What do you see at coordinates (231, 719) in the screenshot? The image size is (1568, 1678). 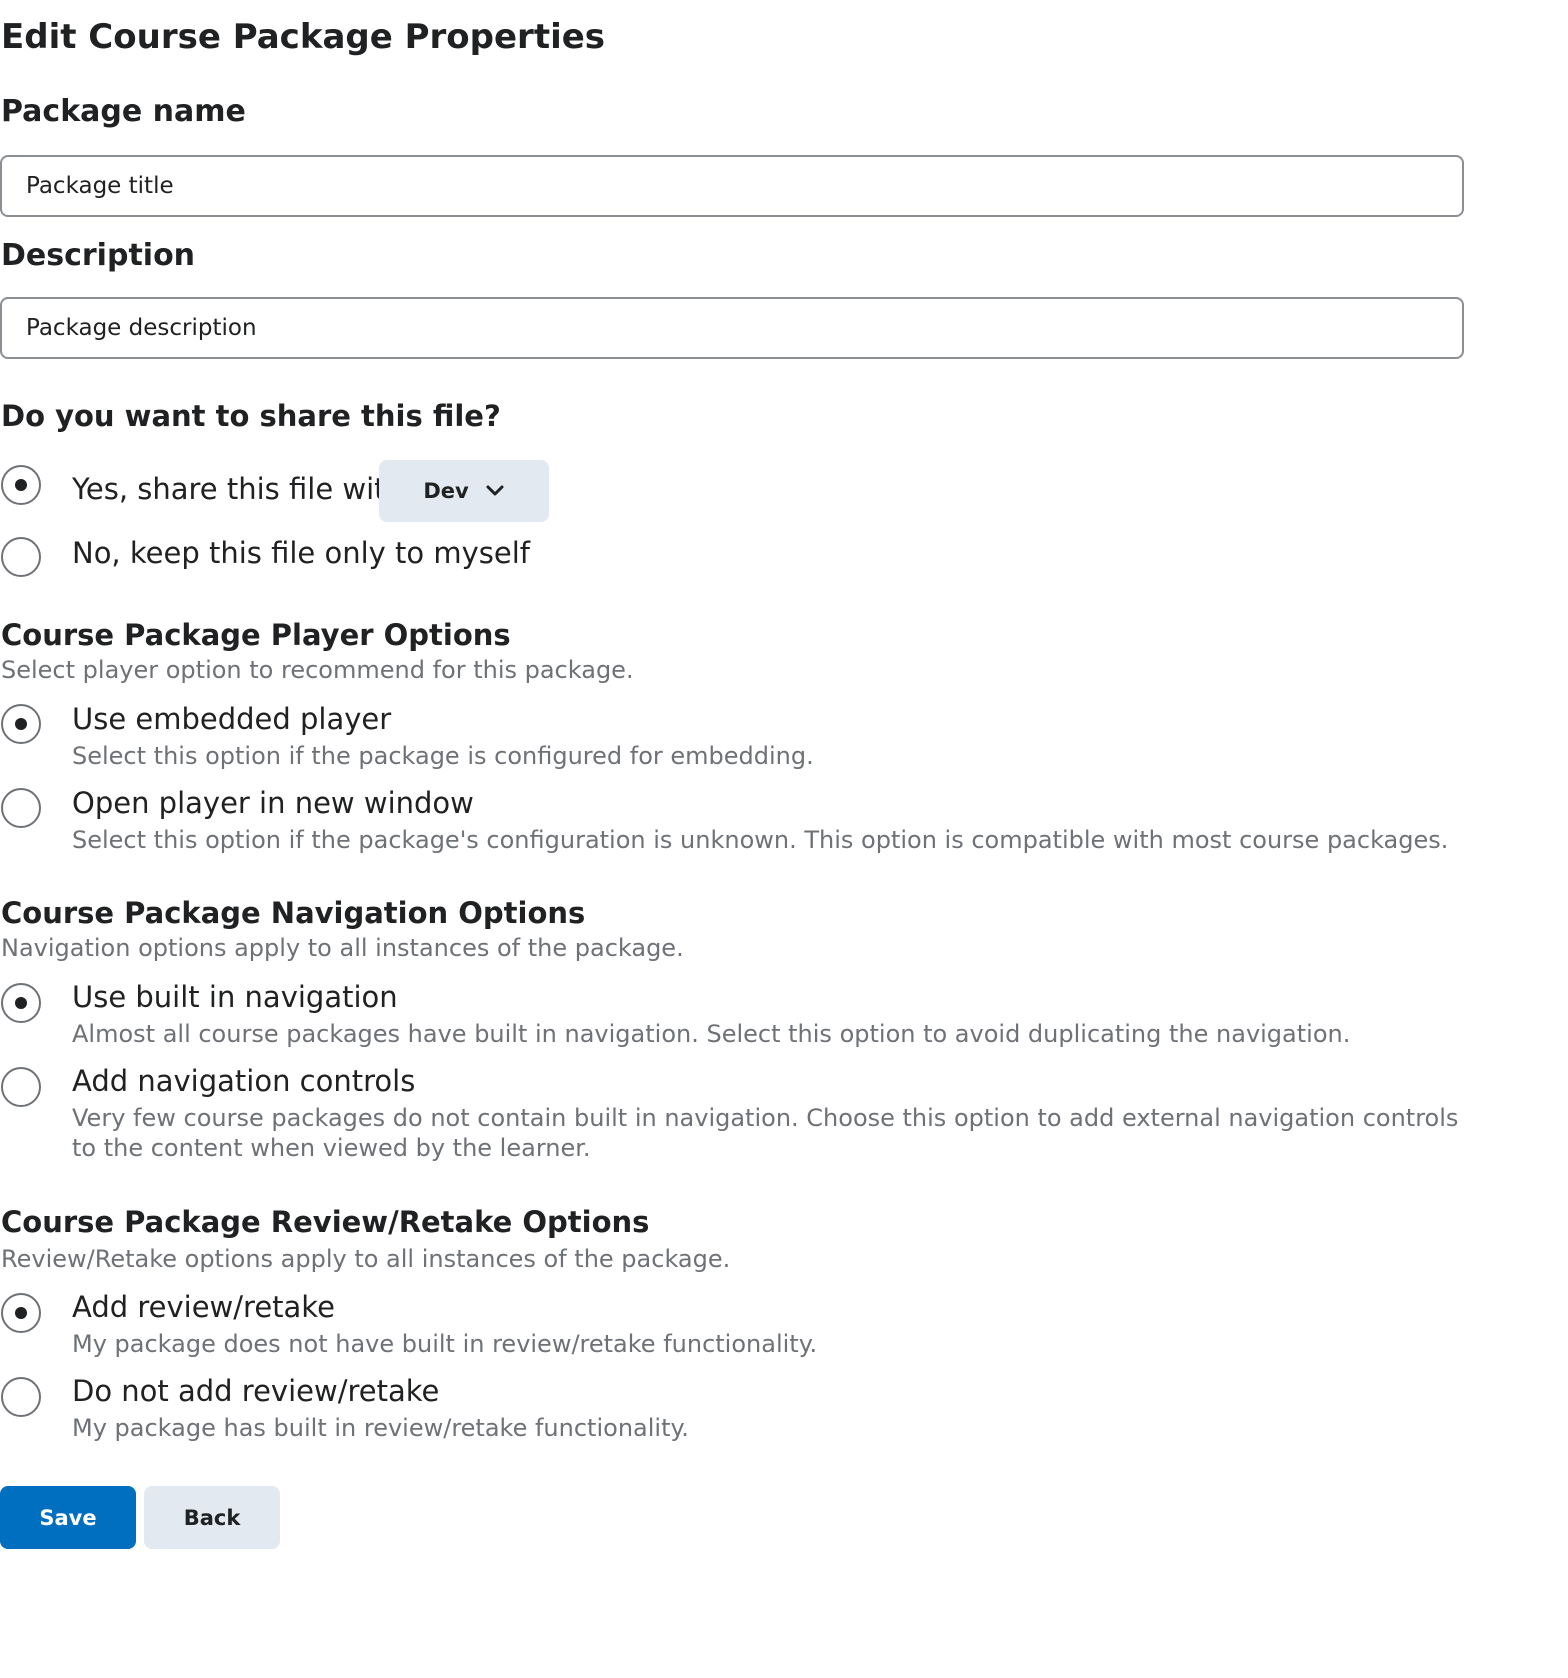 I see `embedded-player-label: Use embedded player` at bounding box center [231, 719].